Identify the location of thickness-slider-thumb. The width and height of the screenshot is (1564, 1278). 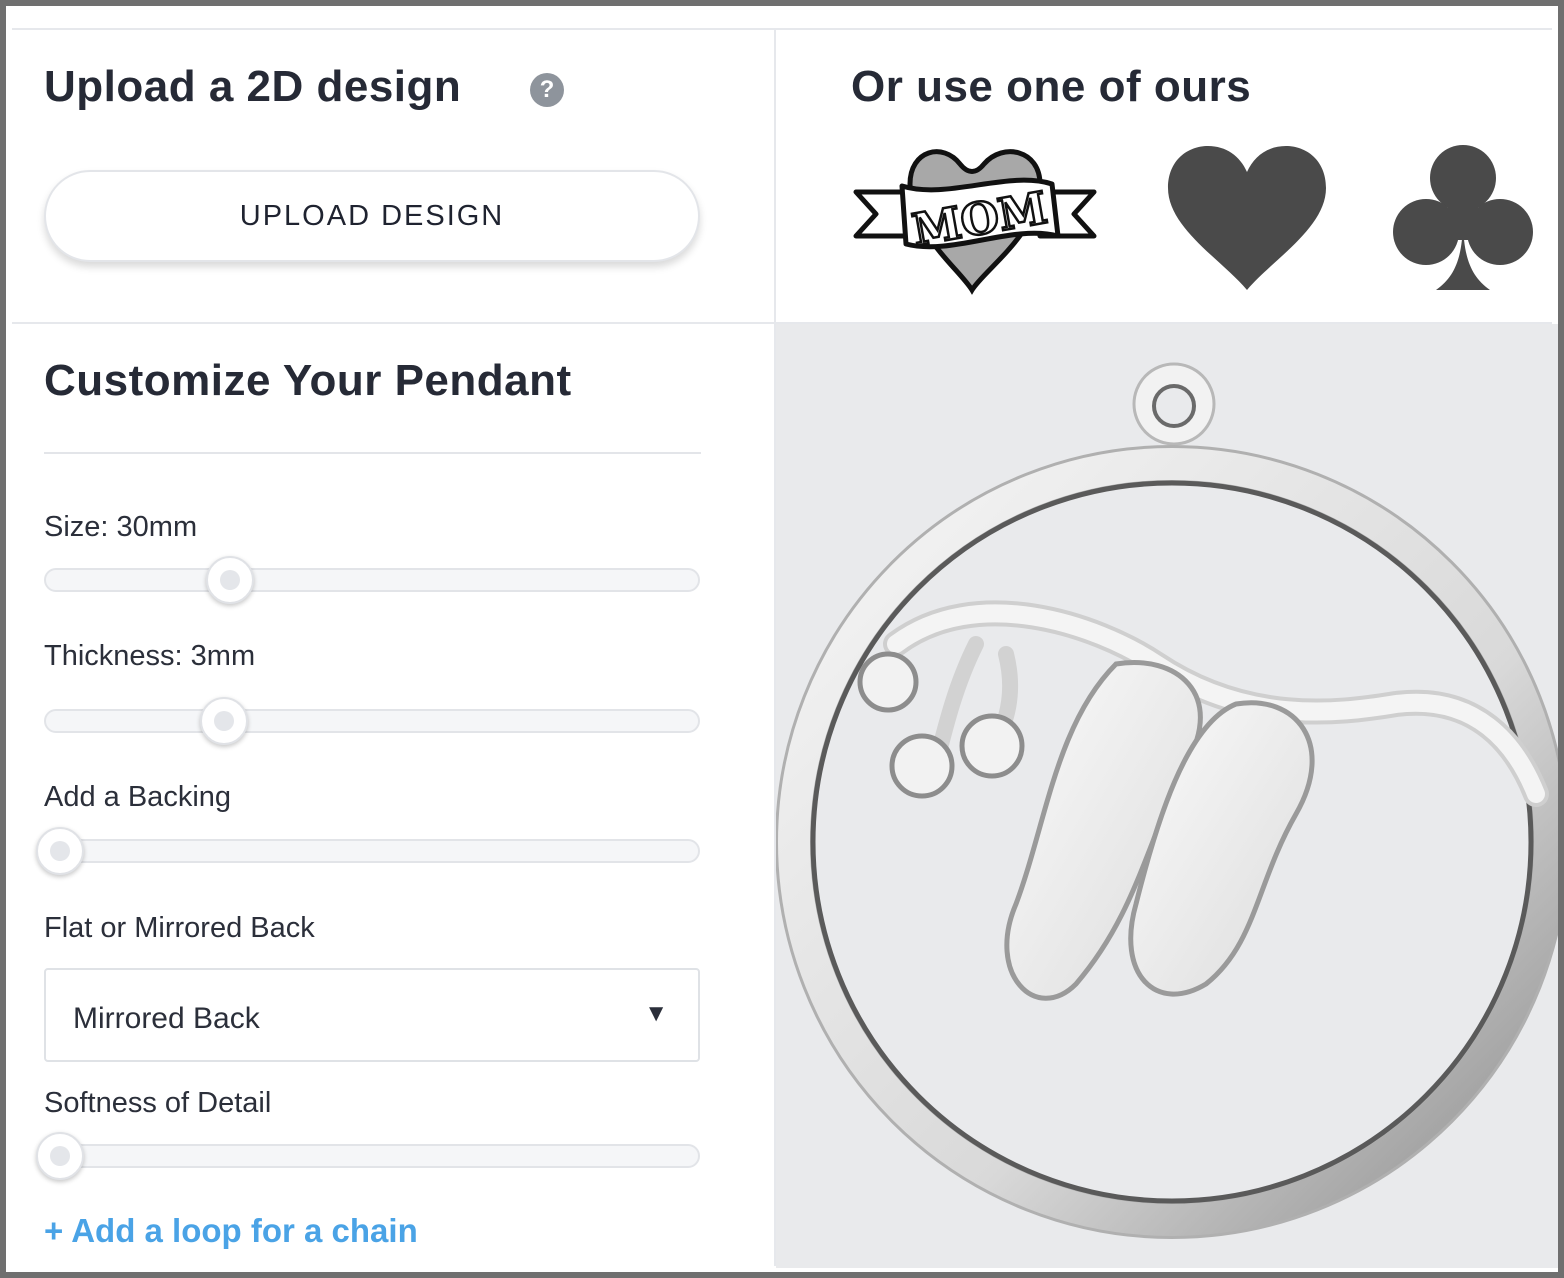
(224, 721).